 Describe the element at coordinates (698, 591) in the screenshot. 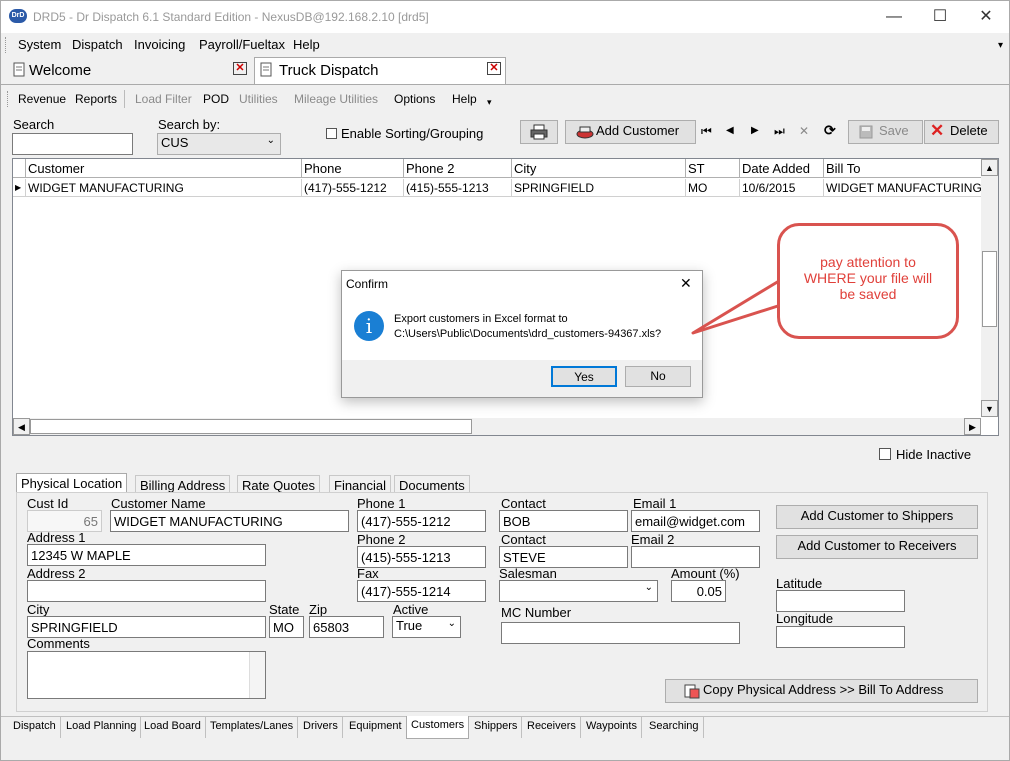

I see `amount-field` at that location.